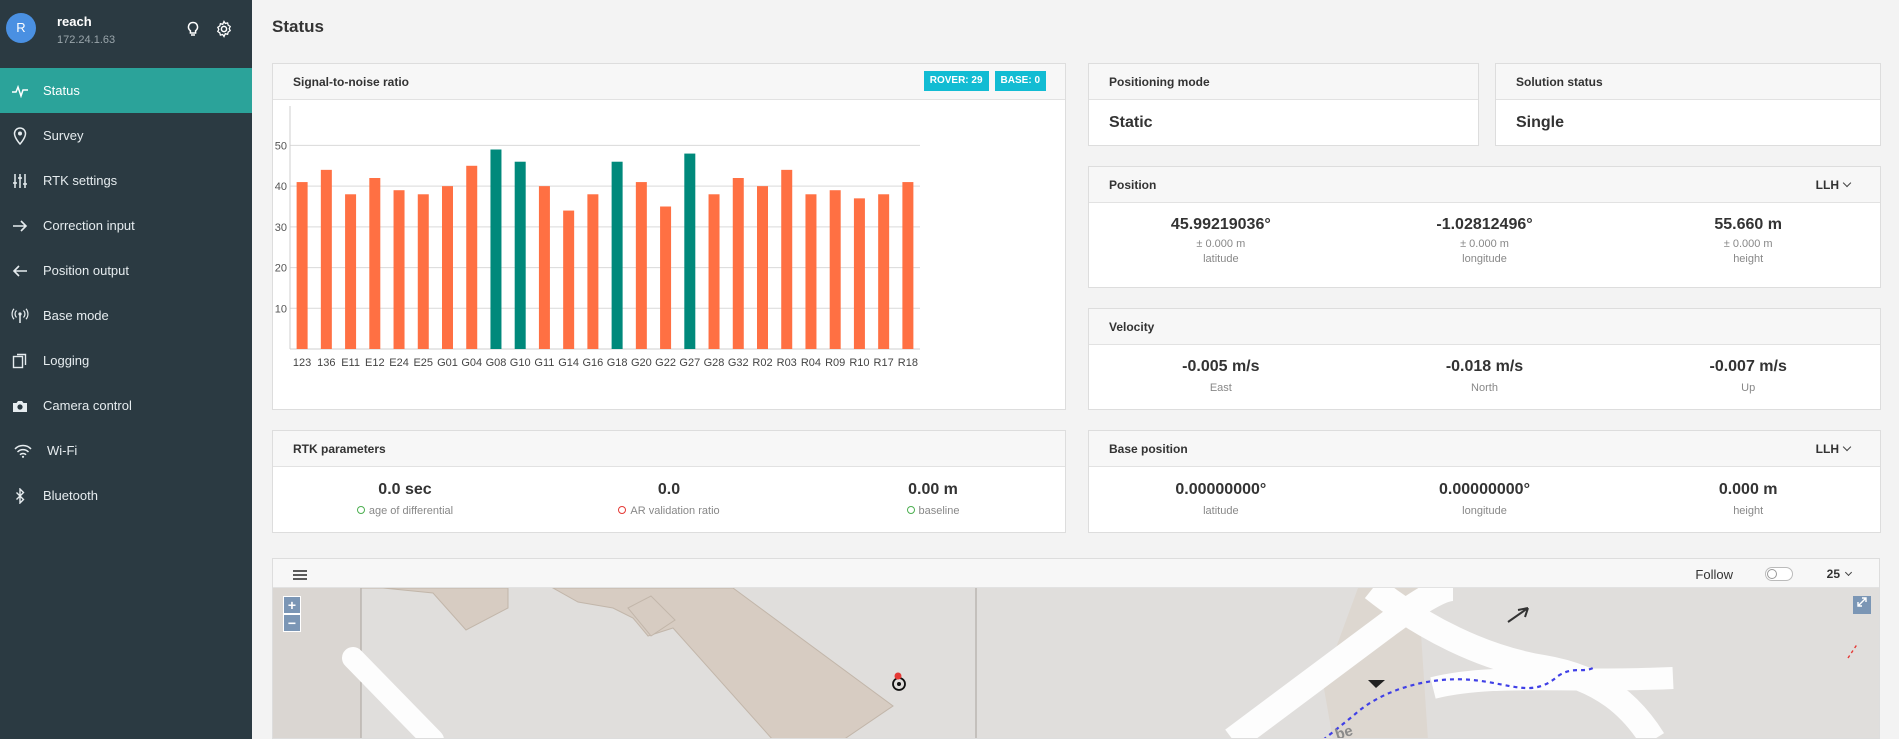  I want to click on card-title: Velocity, so click(1132, 327).